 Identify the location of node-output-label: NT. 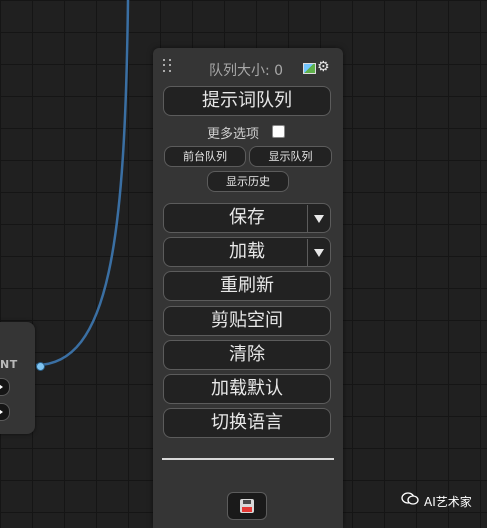
(9, 364).